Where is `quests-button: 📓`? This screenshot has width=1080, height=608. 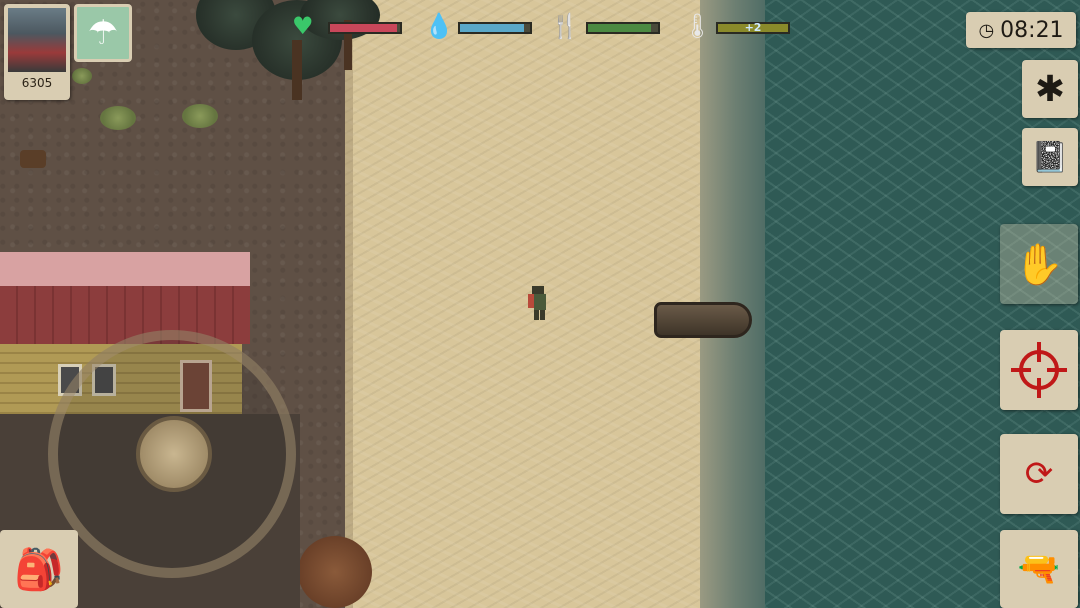 quests-button: 📓 is located at coordinates (1050, 157).